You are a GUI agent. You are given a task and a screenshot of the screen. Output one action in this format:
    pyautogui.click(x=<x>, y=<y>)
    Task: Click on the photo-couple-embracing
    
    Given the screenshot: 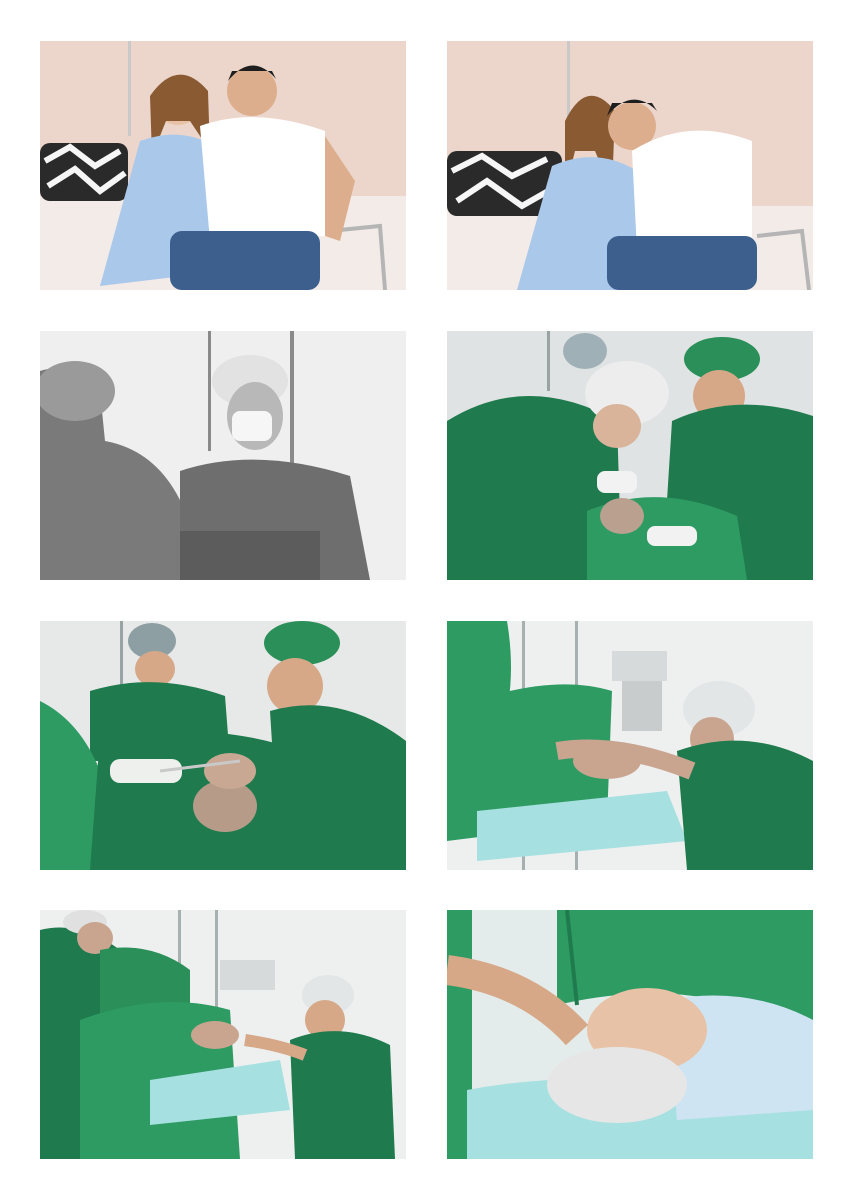 What is the action you would take?
    pyautogui.click(x=630, y=165)
    